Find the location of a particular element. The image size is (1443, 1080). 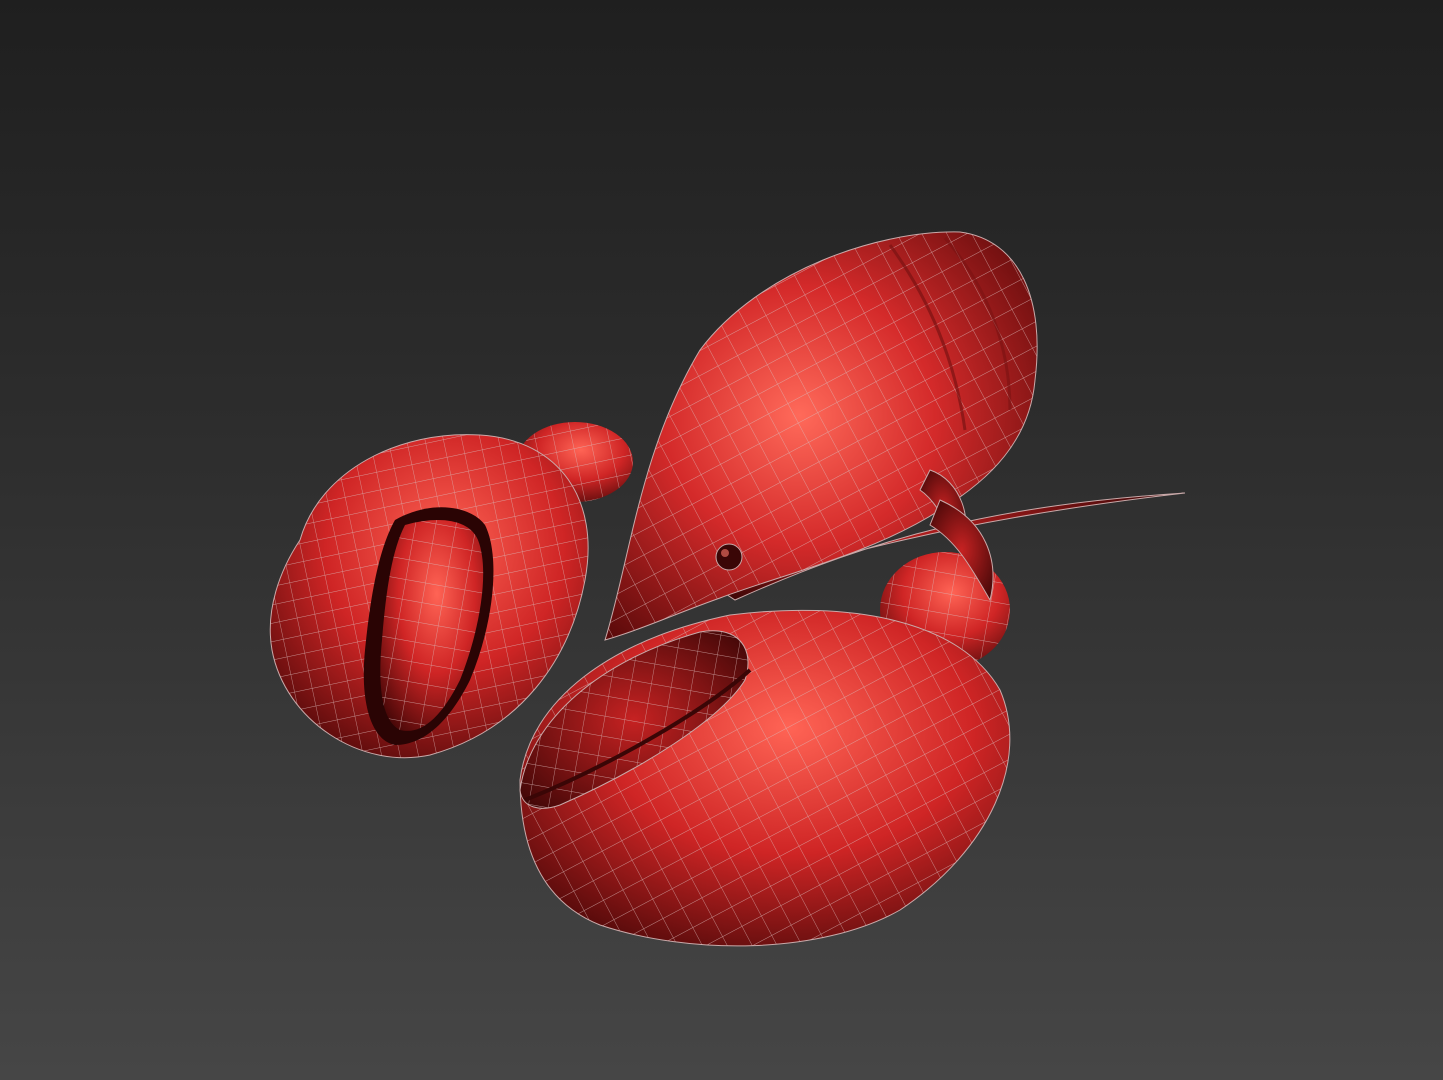

eye-icon is located at coordinates (729, 557).